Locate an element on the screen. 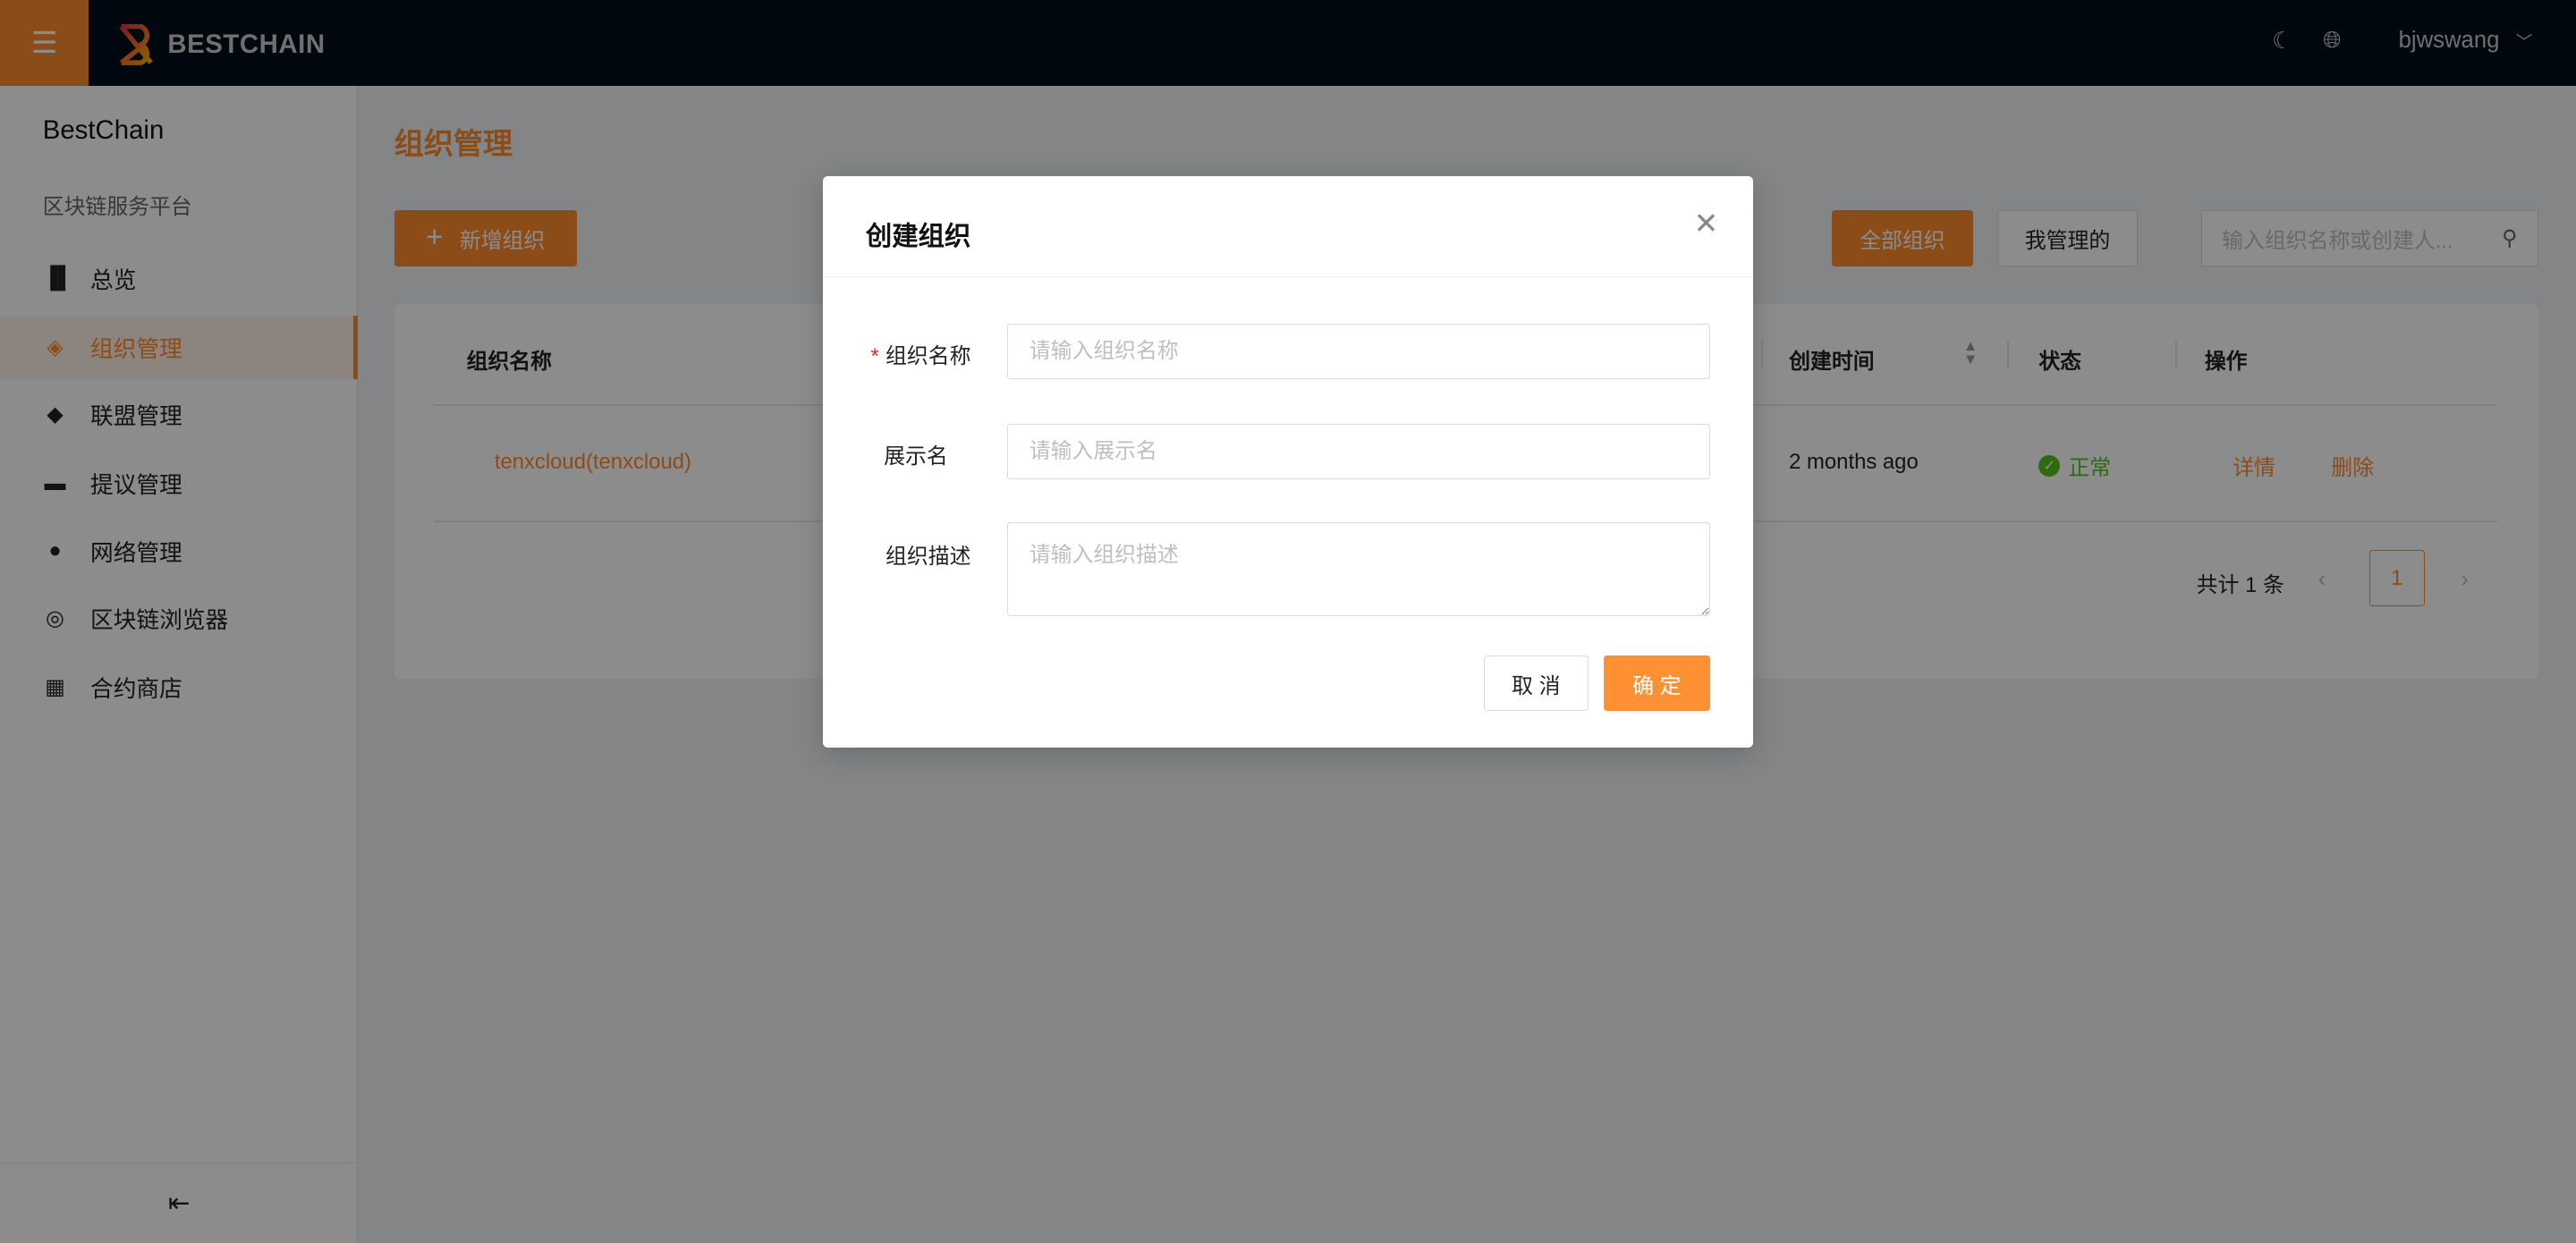 This screenshot has width=2576, height=1243. divider is located at coordinates (1288, 276).